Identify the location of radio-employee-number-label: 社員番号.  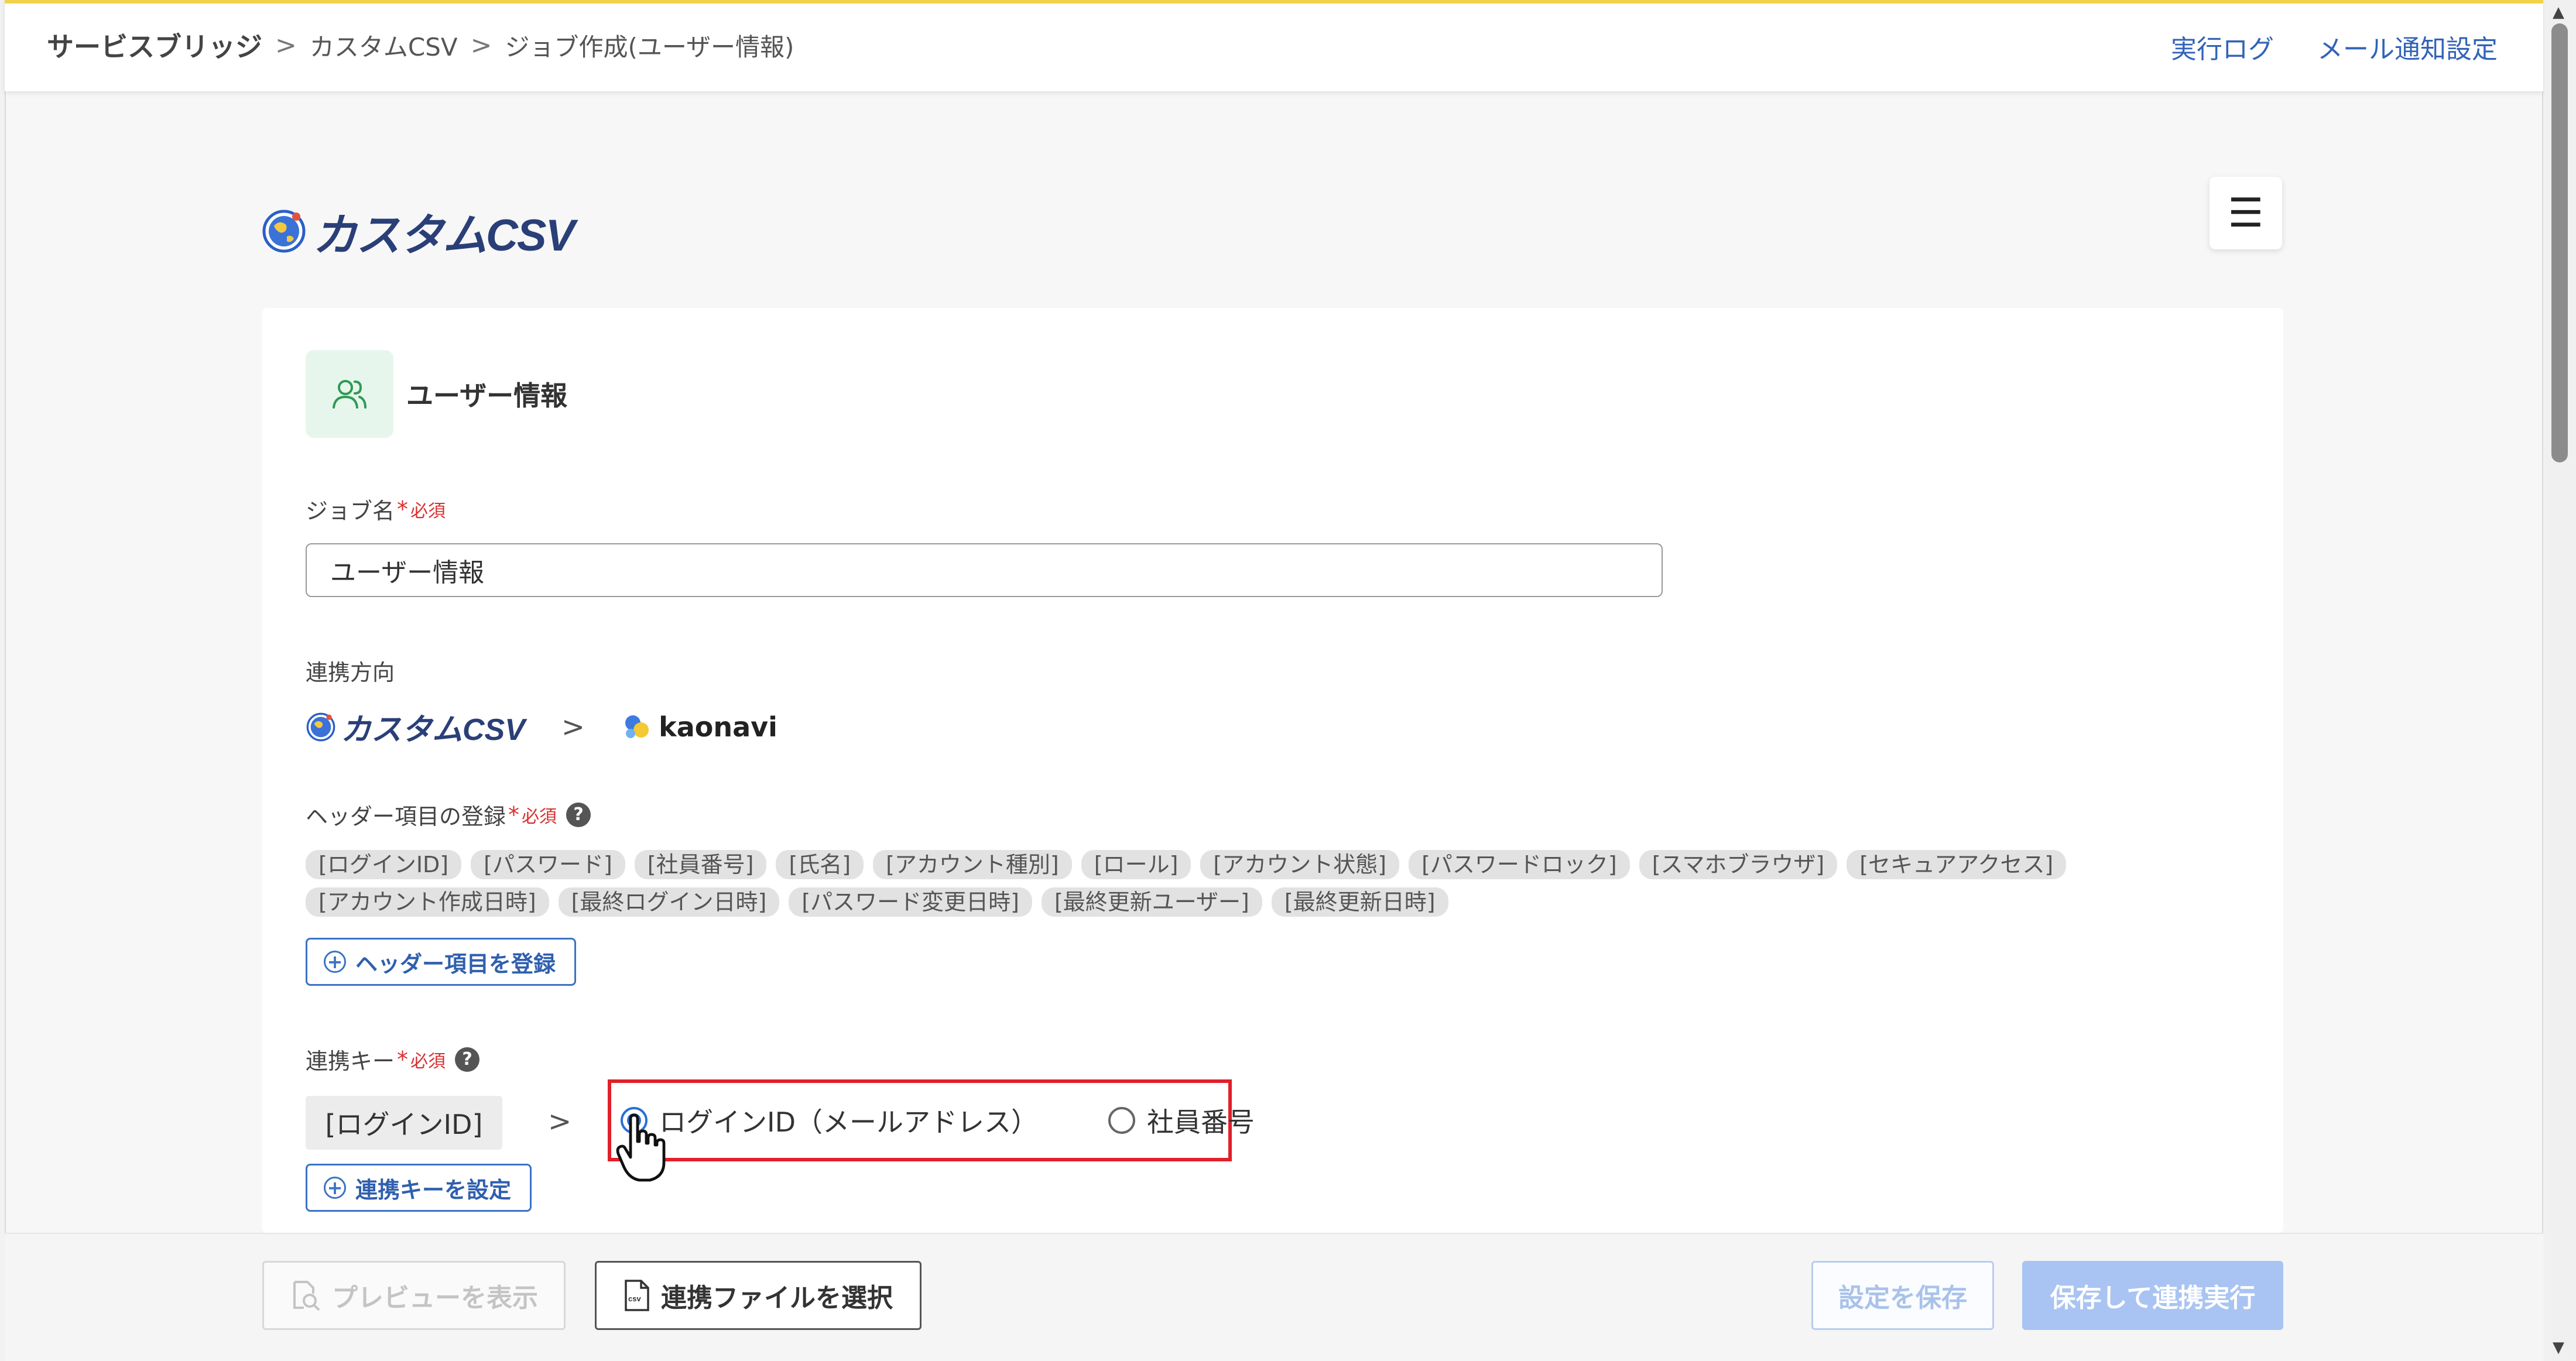
(1201, 1122).